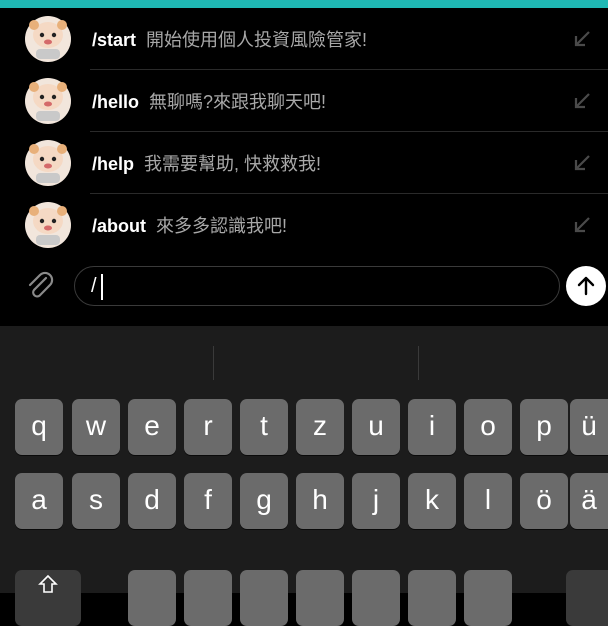 The width and height of the screenshot is (608, 626). I want to click on key-h: h, so click(320, 501).